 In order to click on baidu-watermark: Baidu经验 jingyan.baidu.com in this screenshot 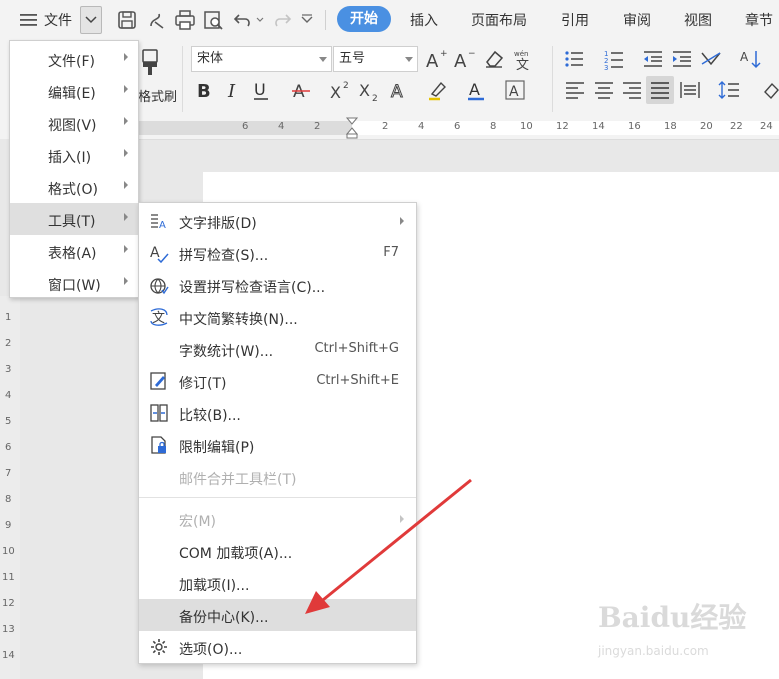, I will do `click(673, 631)`.